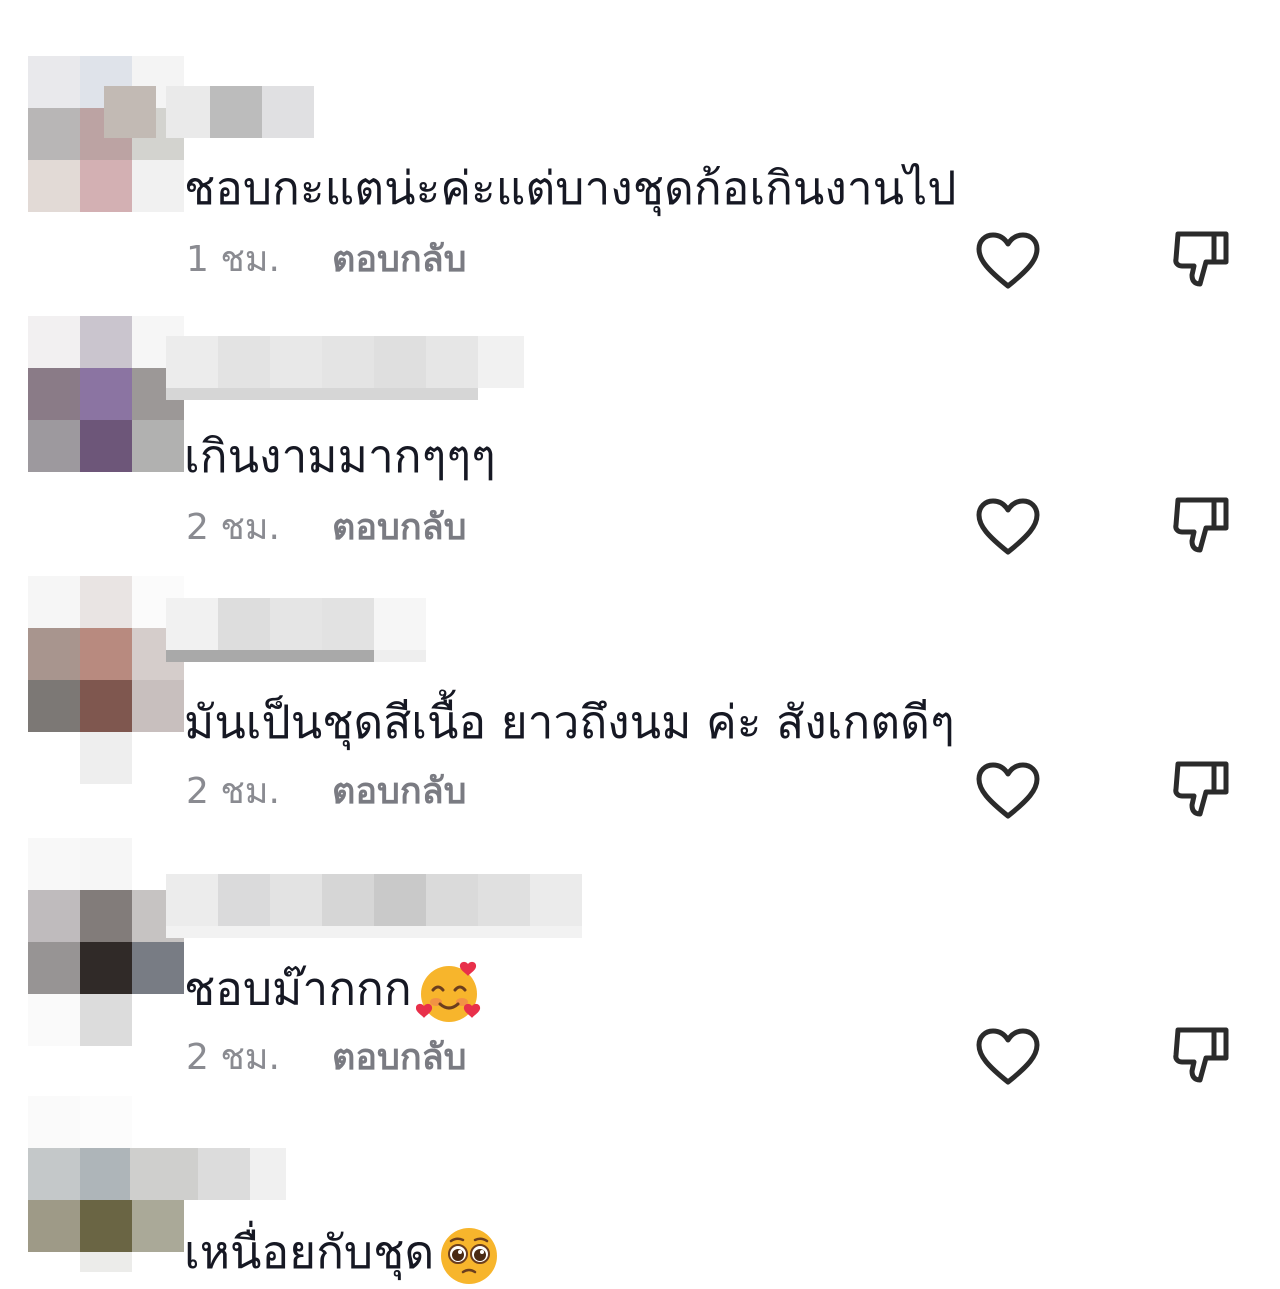 Image resolution: width=1280 pixels, height=1289 pixels. I want to click on comment-text-content: เกินงามมากๆๆๆ, so click(340, 456).